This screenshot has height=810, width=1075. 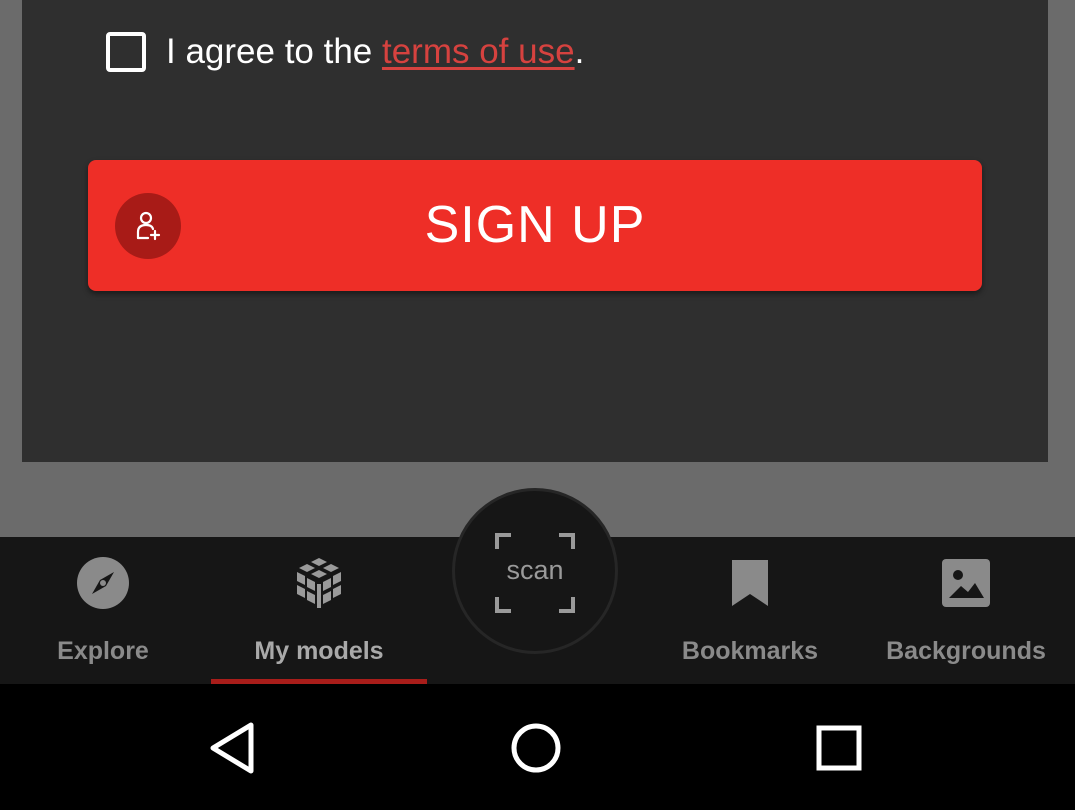 I want to click on nav-item-bookmarks: Bookmarks, so click(x=750, y=610).